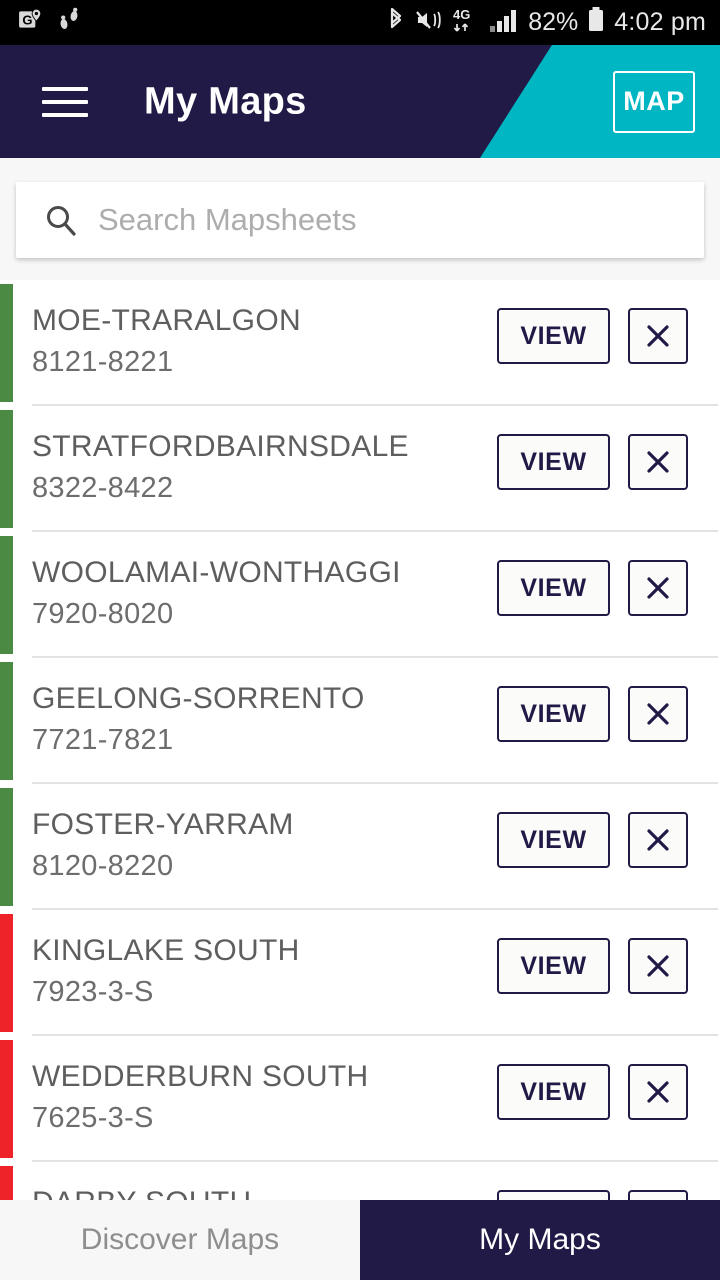 The height and width of the screenshot is (1280, 720). Describe the element at coordinates (103, 362) in the screenshot. I see `mapsheet-code: 8121-8221` at that location.